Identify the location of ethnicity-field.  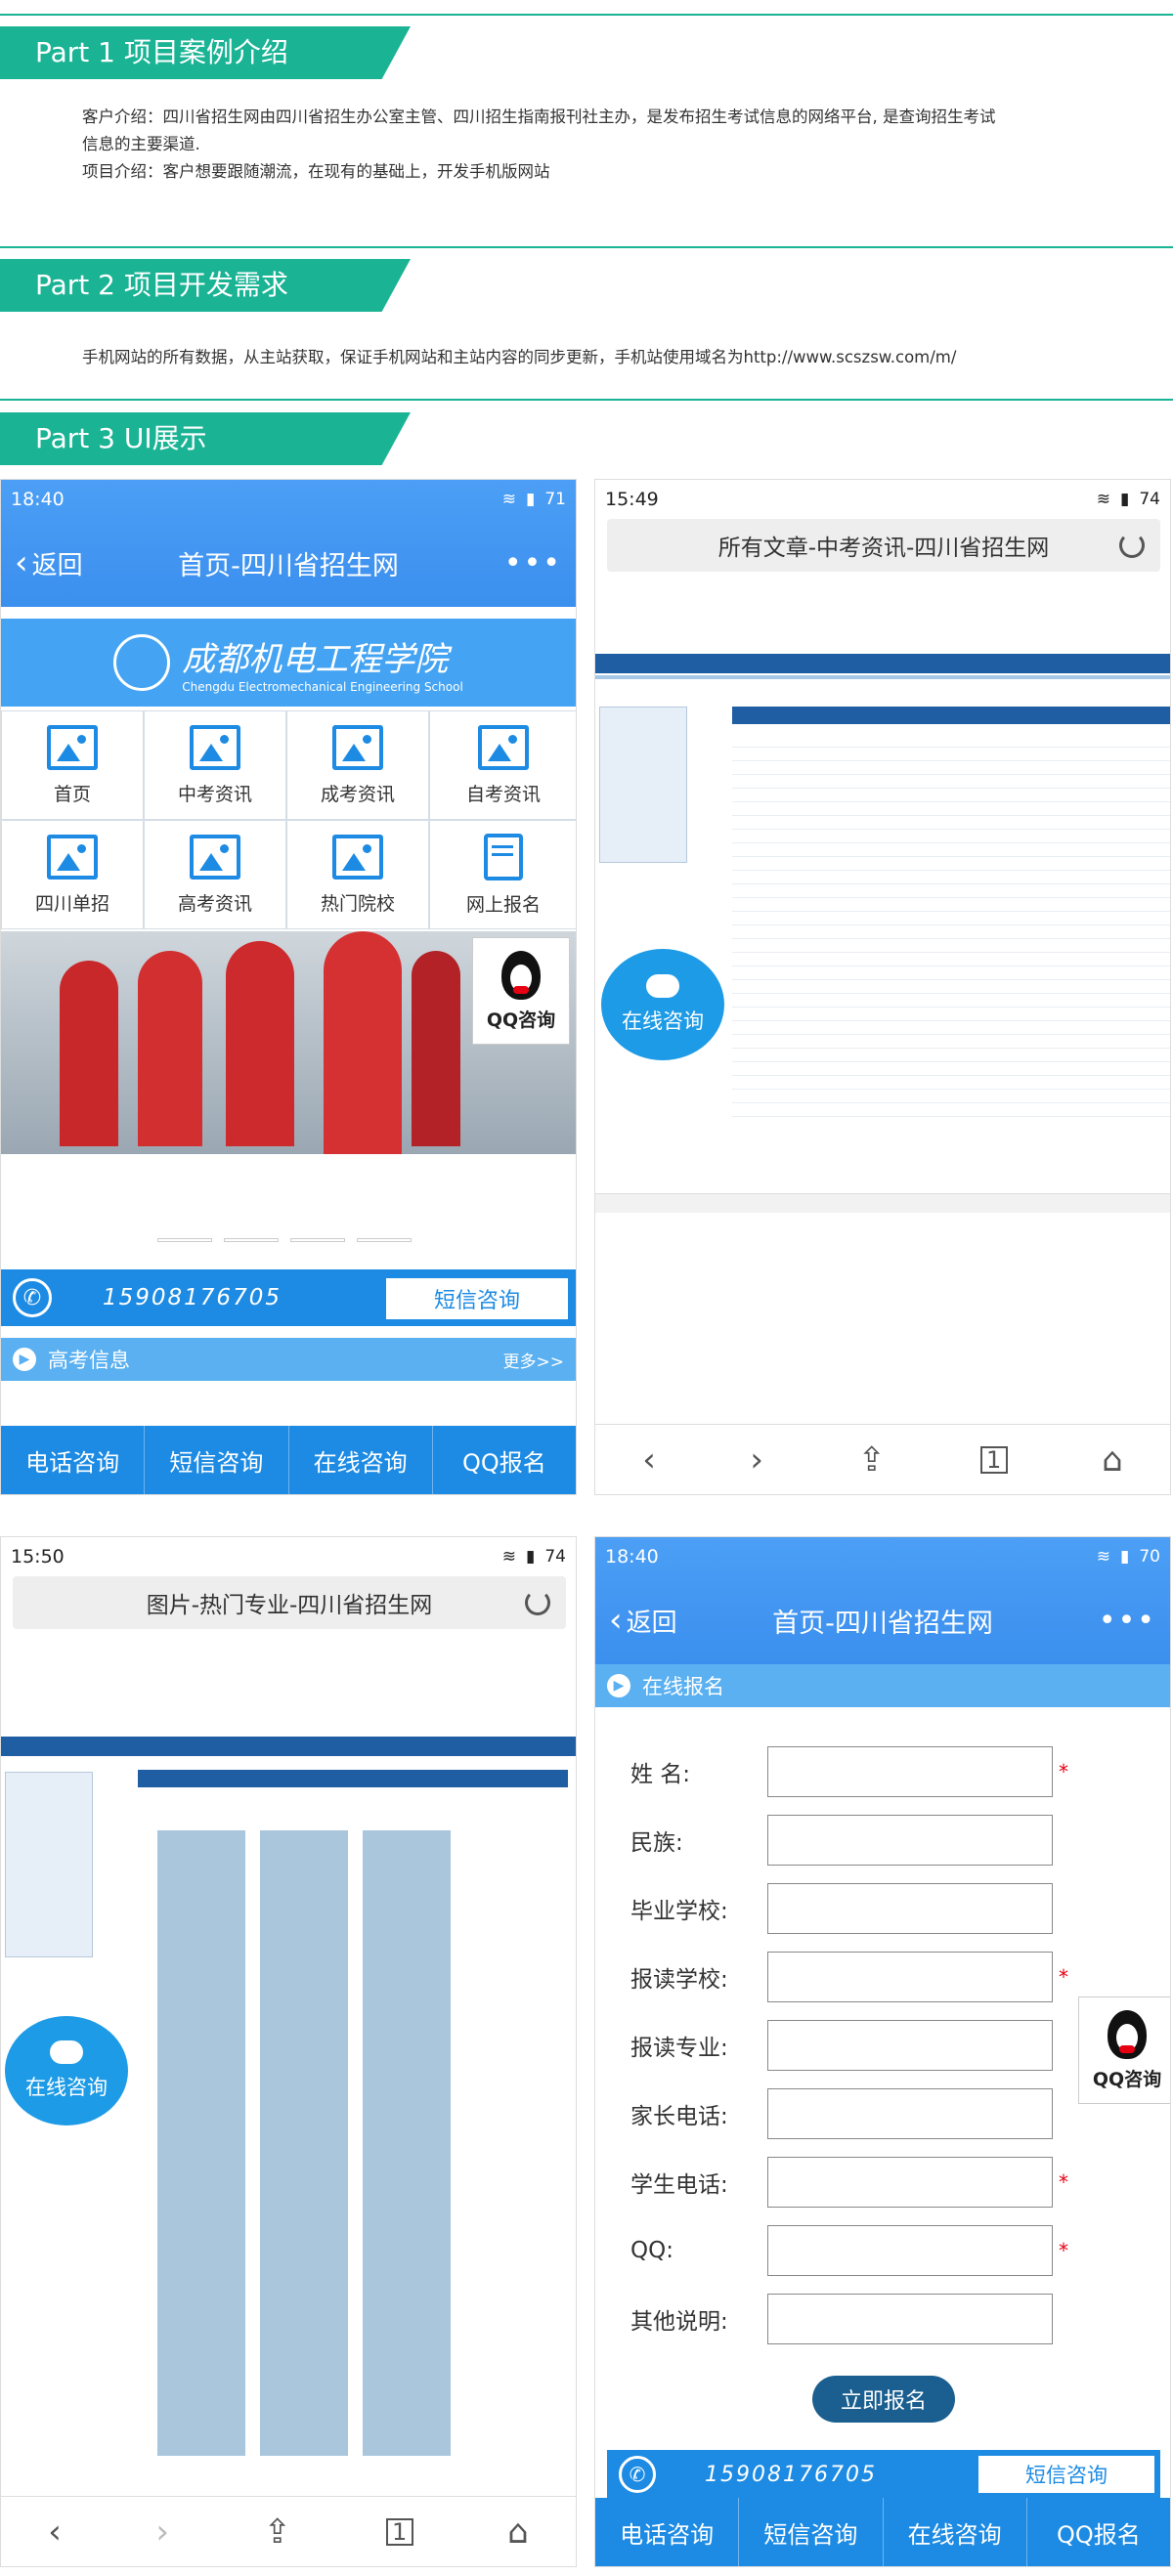
(910, 1840).